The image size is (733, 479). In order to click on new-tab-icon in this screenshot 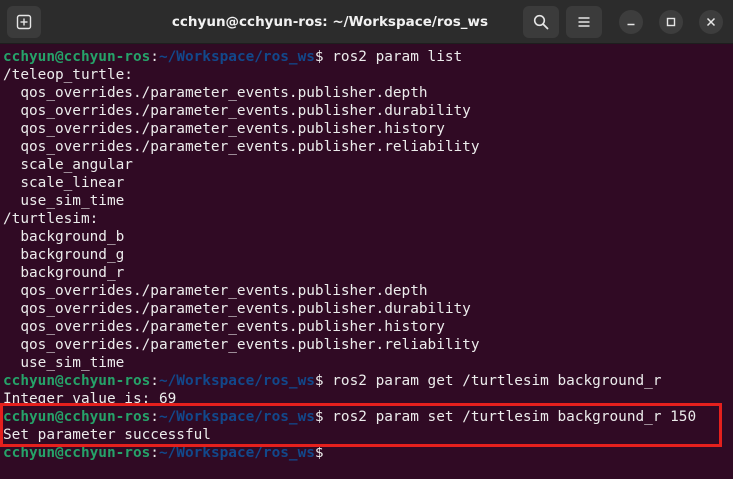, I will do `click(24, 22)`.